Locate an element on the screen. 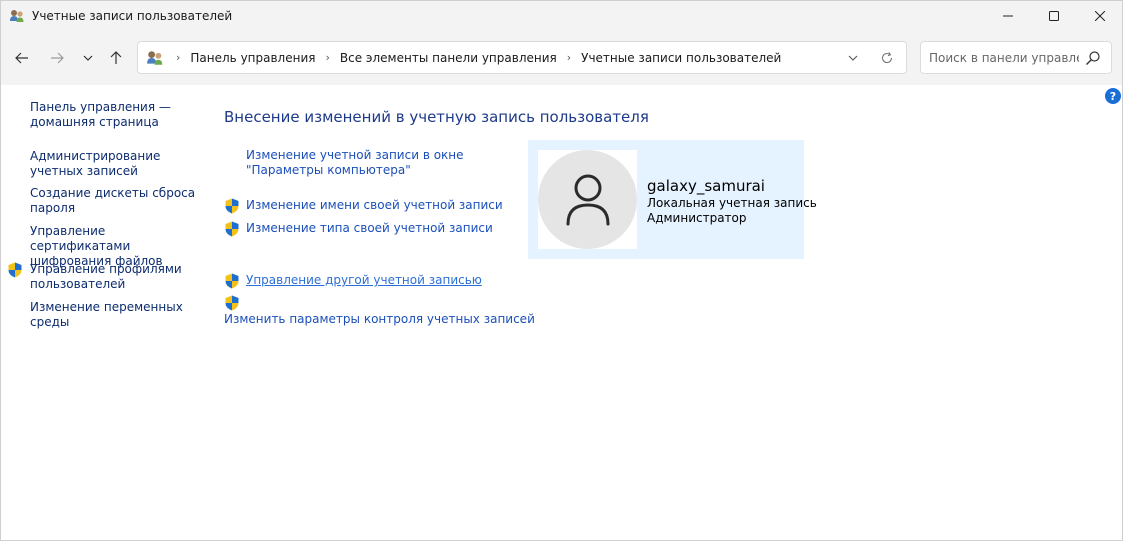 The height and width of the screenshot is (541, 1123). address-history-button is located at coordinates (853, 58).